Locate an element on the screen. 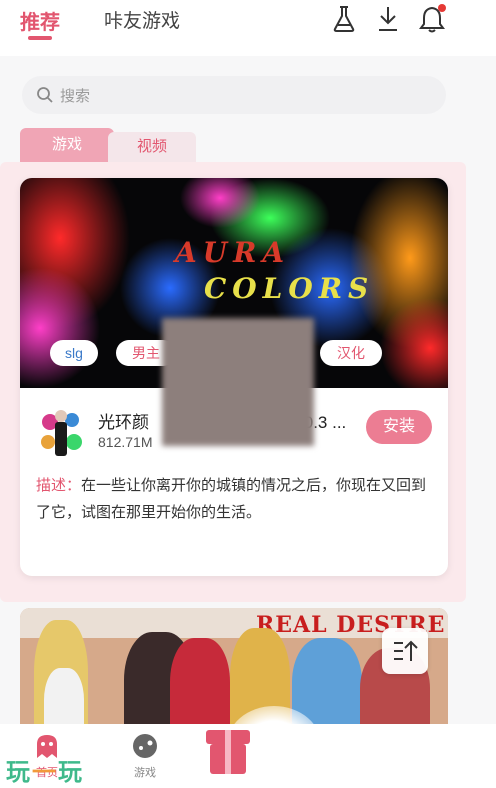 Image resolution: width=496 pixels, height=788 pixels. nav-games: 游戏 is located at coordinates (145, 758).